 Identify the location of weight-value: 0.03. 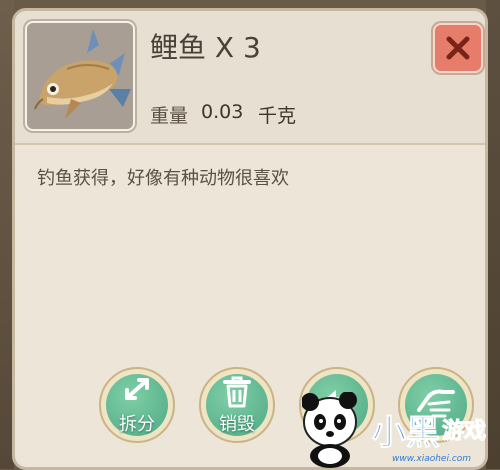
(222, 112).